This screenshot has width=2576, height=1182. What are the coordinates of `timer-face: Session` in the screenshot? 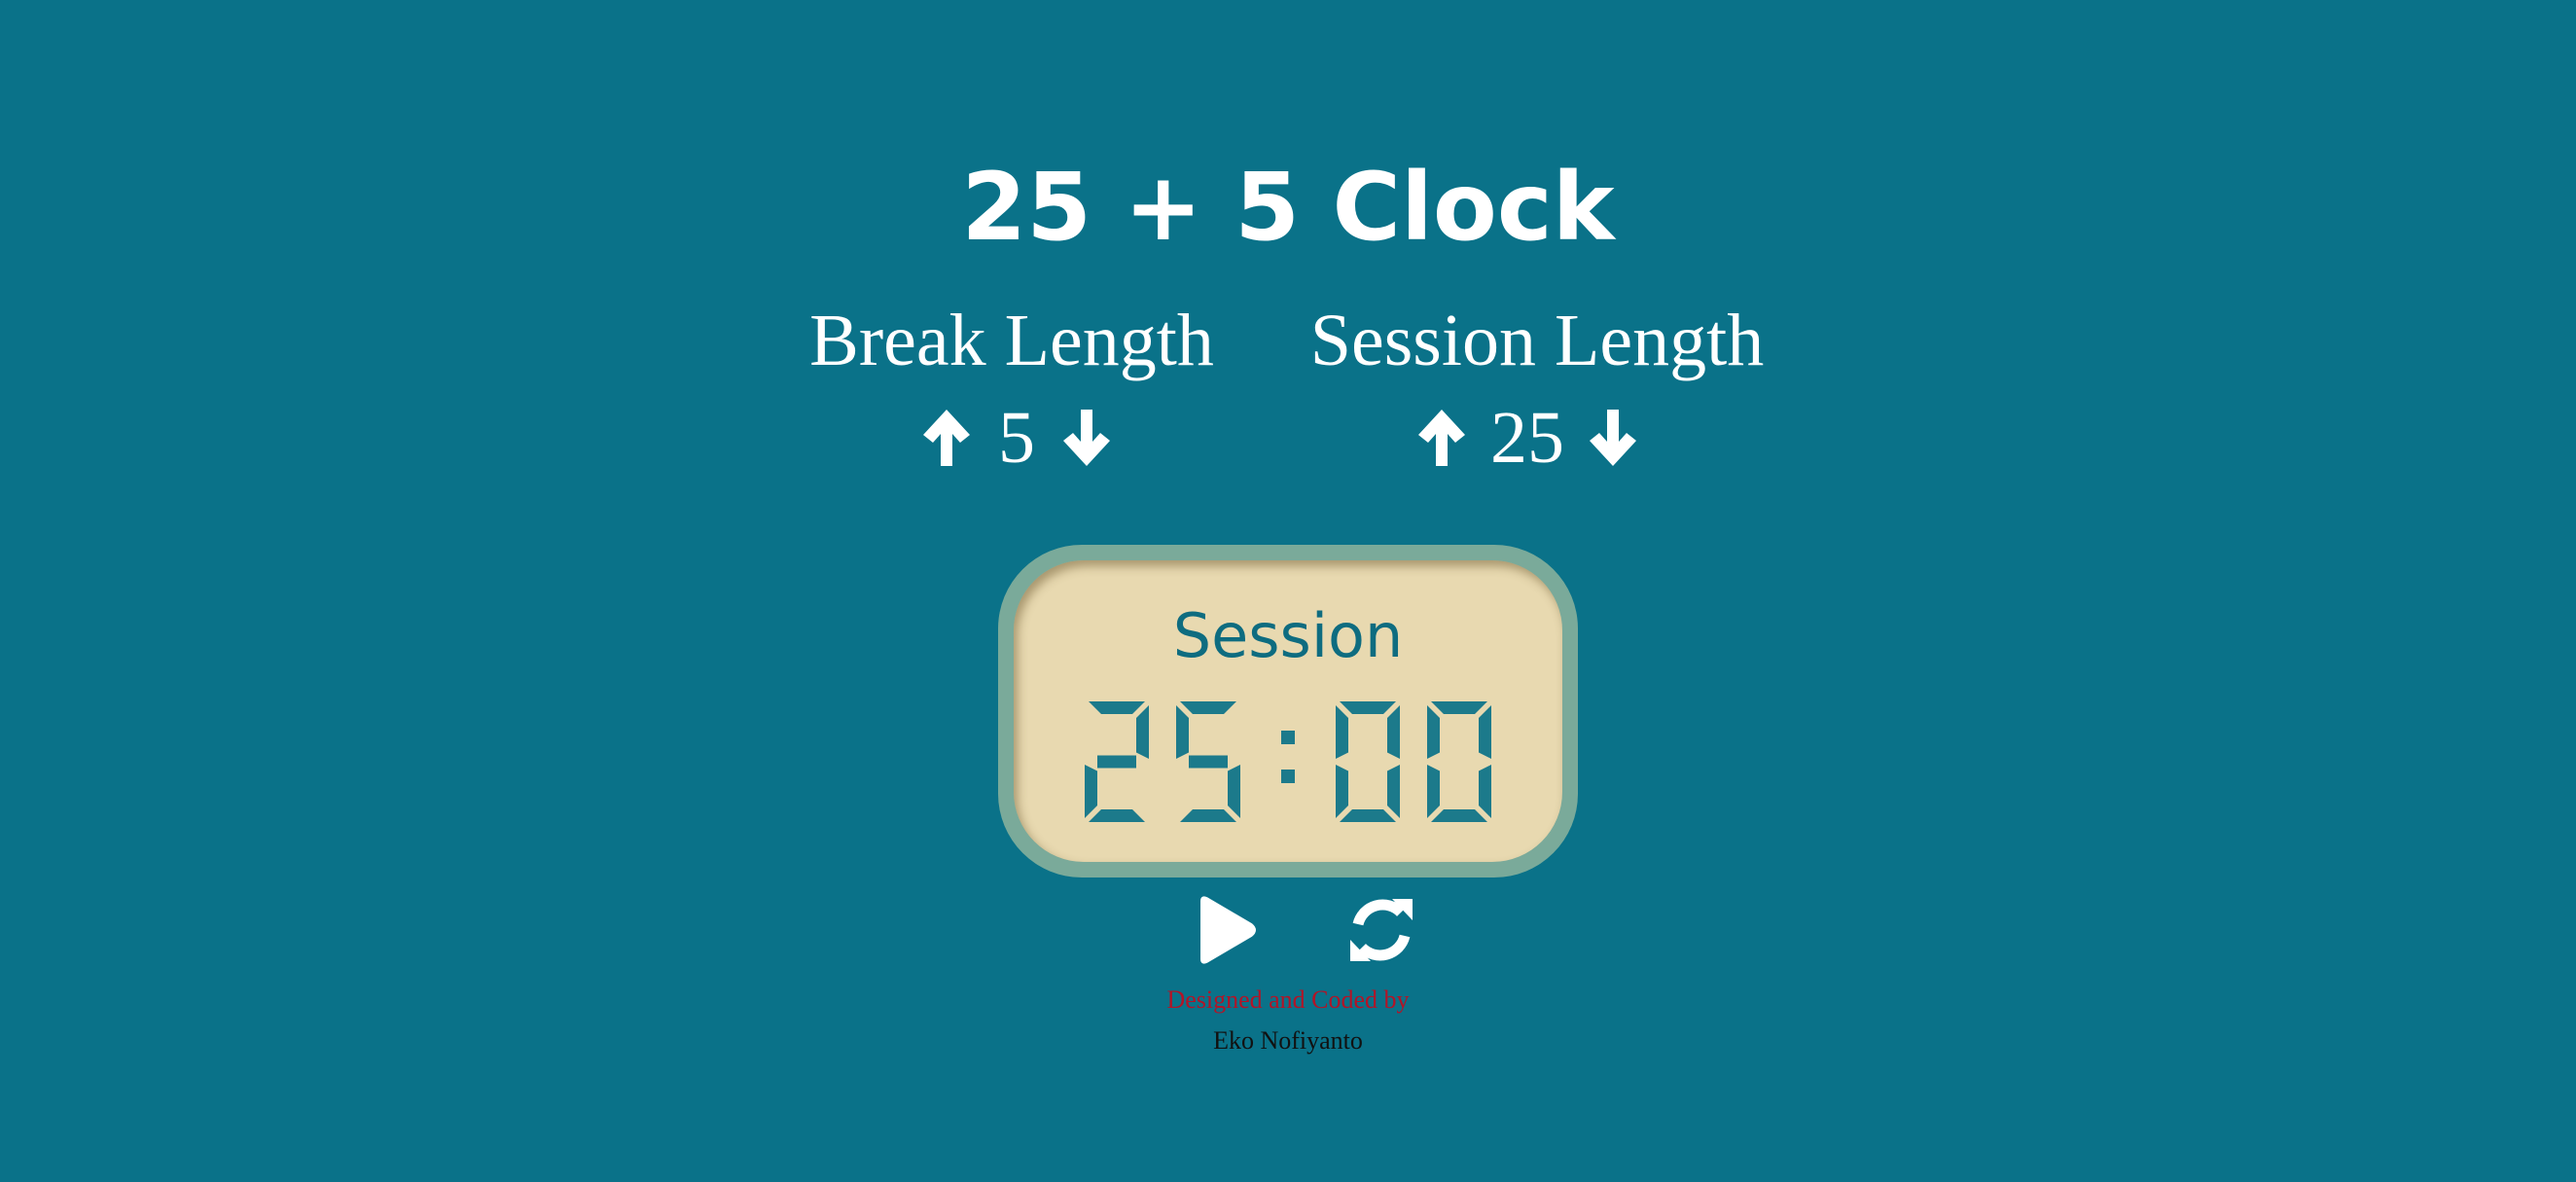 It's located at (1288, 711).